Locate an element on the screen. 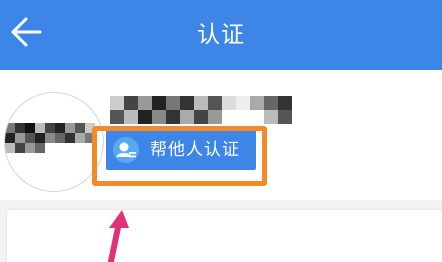 The height and width of the screenshot is (262, 442). pointer-arrow-icon is located at coordinates (118, 236).